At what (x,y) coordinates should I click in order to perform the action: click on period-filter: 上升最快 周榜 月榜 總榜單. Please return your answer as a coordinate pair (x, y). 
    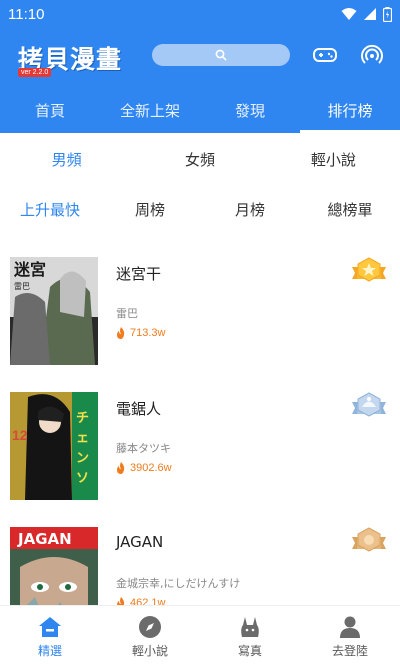
    Looking at the image, I should click on (200, 209).